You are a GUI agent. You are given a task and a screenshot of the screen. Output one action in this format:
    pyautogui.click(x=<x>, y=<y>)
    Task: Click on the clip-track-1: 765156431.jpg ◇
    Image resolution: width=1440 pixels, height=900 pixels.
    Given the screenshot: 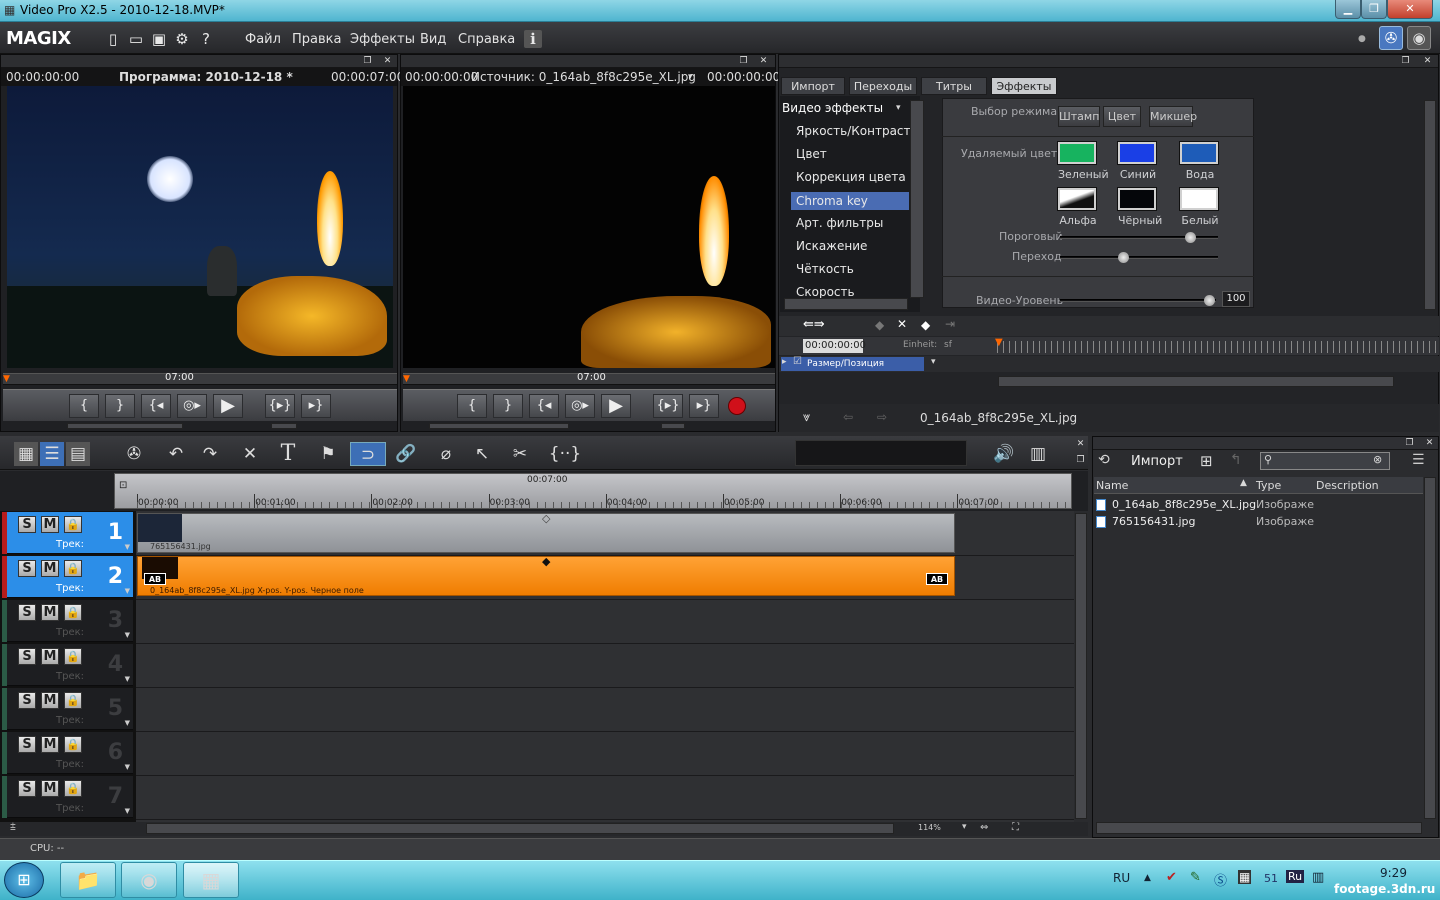 What is the action you would take?
    pyautogui.click(x=546, y=532)
    